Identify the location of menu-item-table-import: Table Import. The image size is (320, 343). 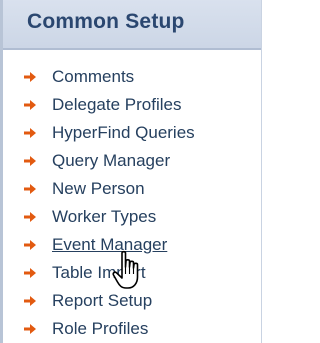
(109, 273).